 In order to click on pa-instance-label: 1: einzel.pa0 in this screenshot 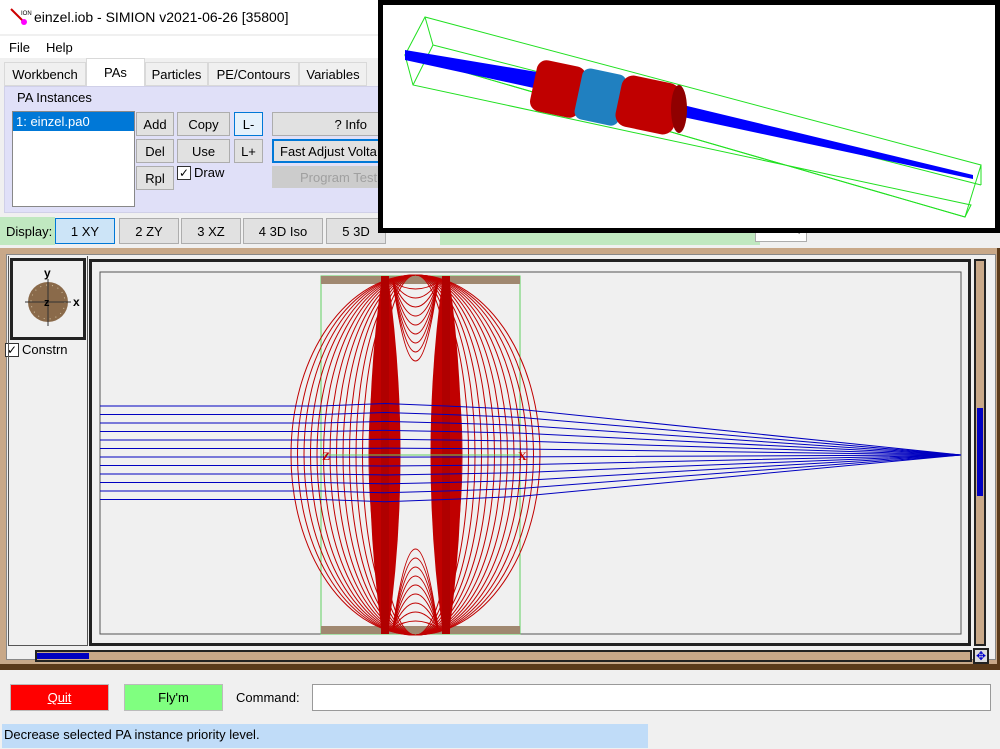, I will do `click(53, 121)`.